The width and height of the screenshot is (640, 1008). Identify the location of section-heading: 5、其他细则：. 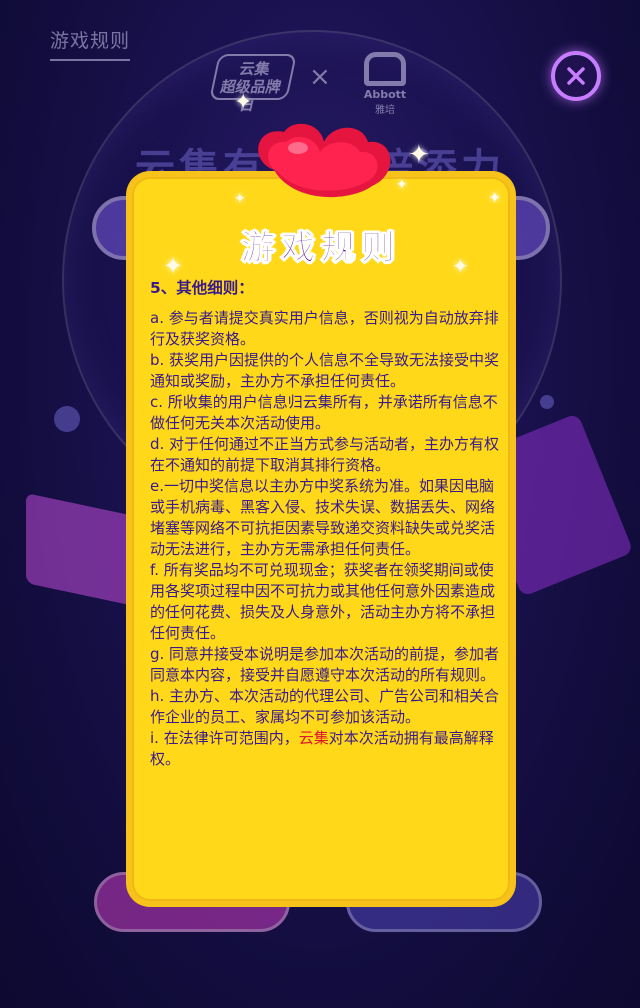
(202, 288).